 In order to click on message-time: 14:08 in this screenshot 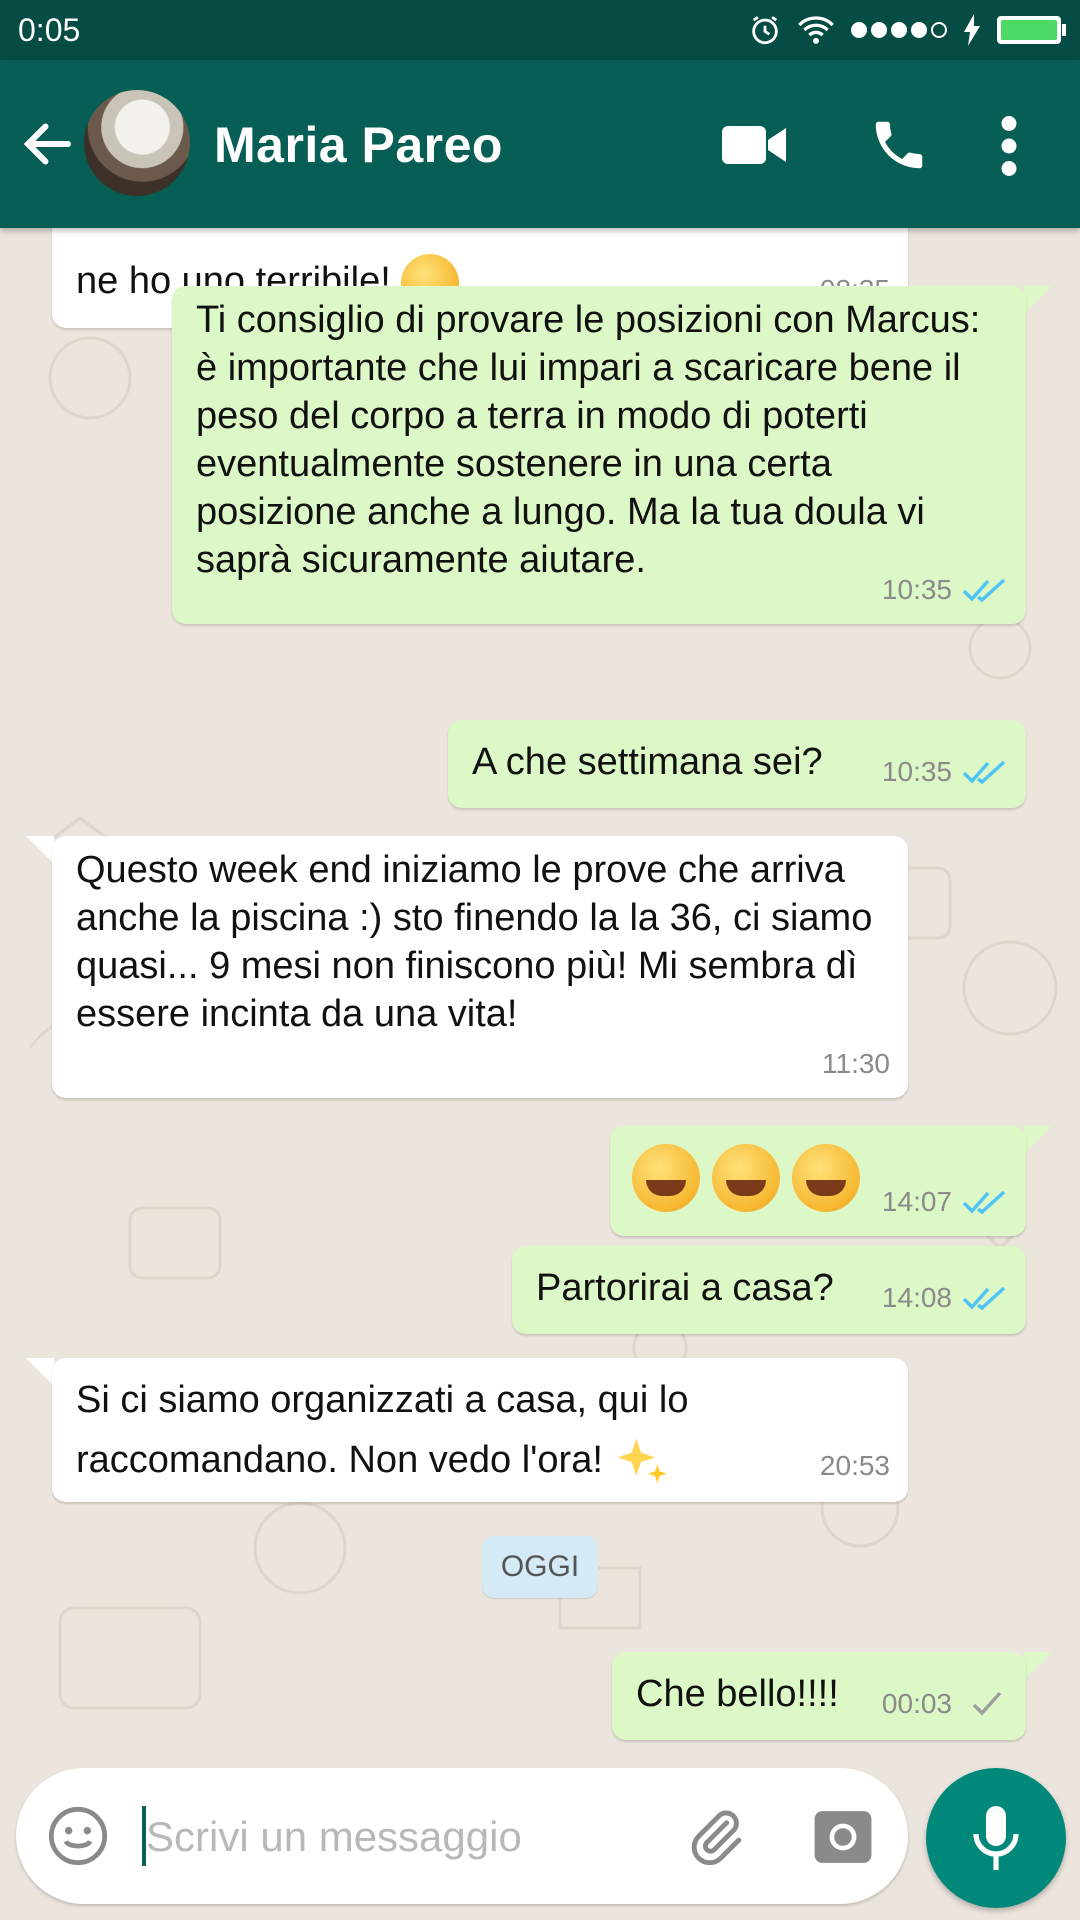, I will do `click(916, 1297)`.